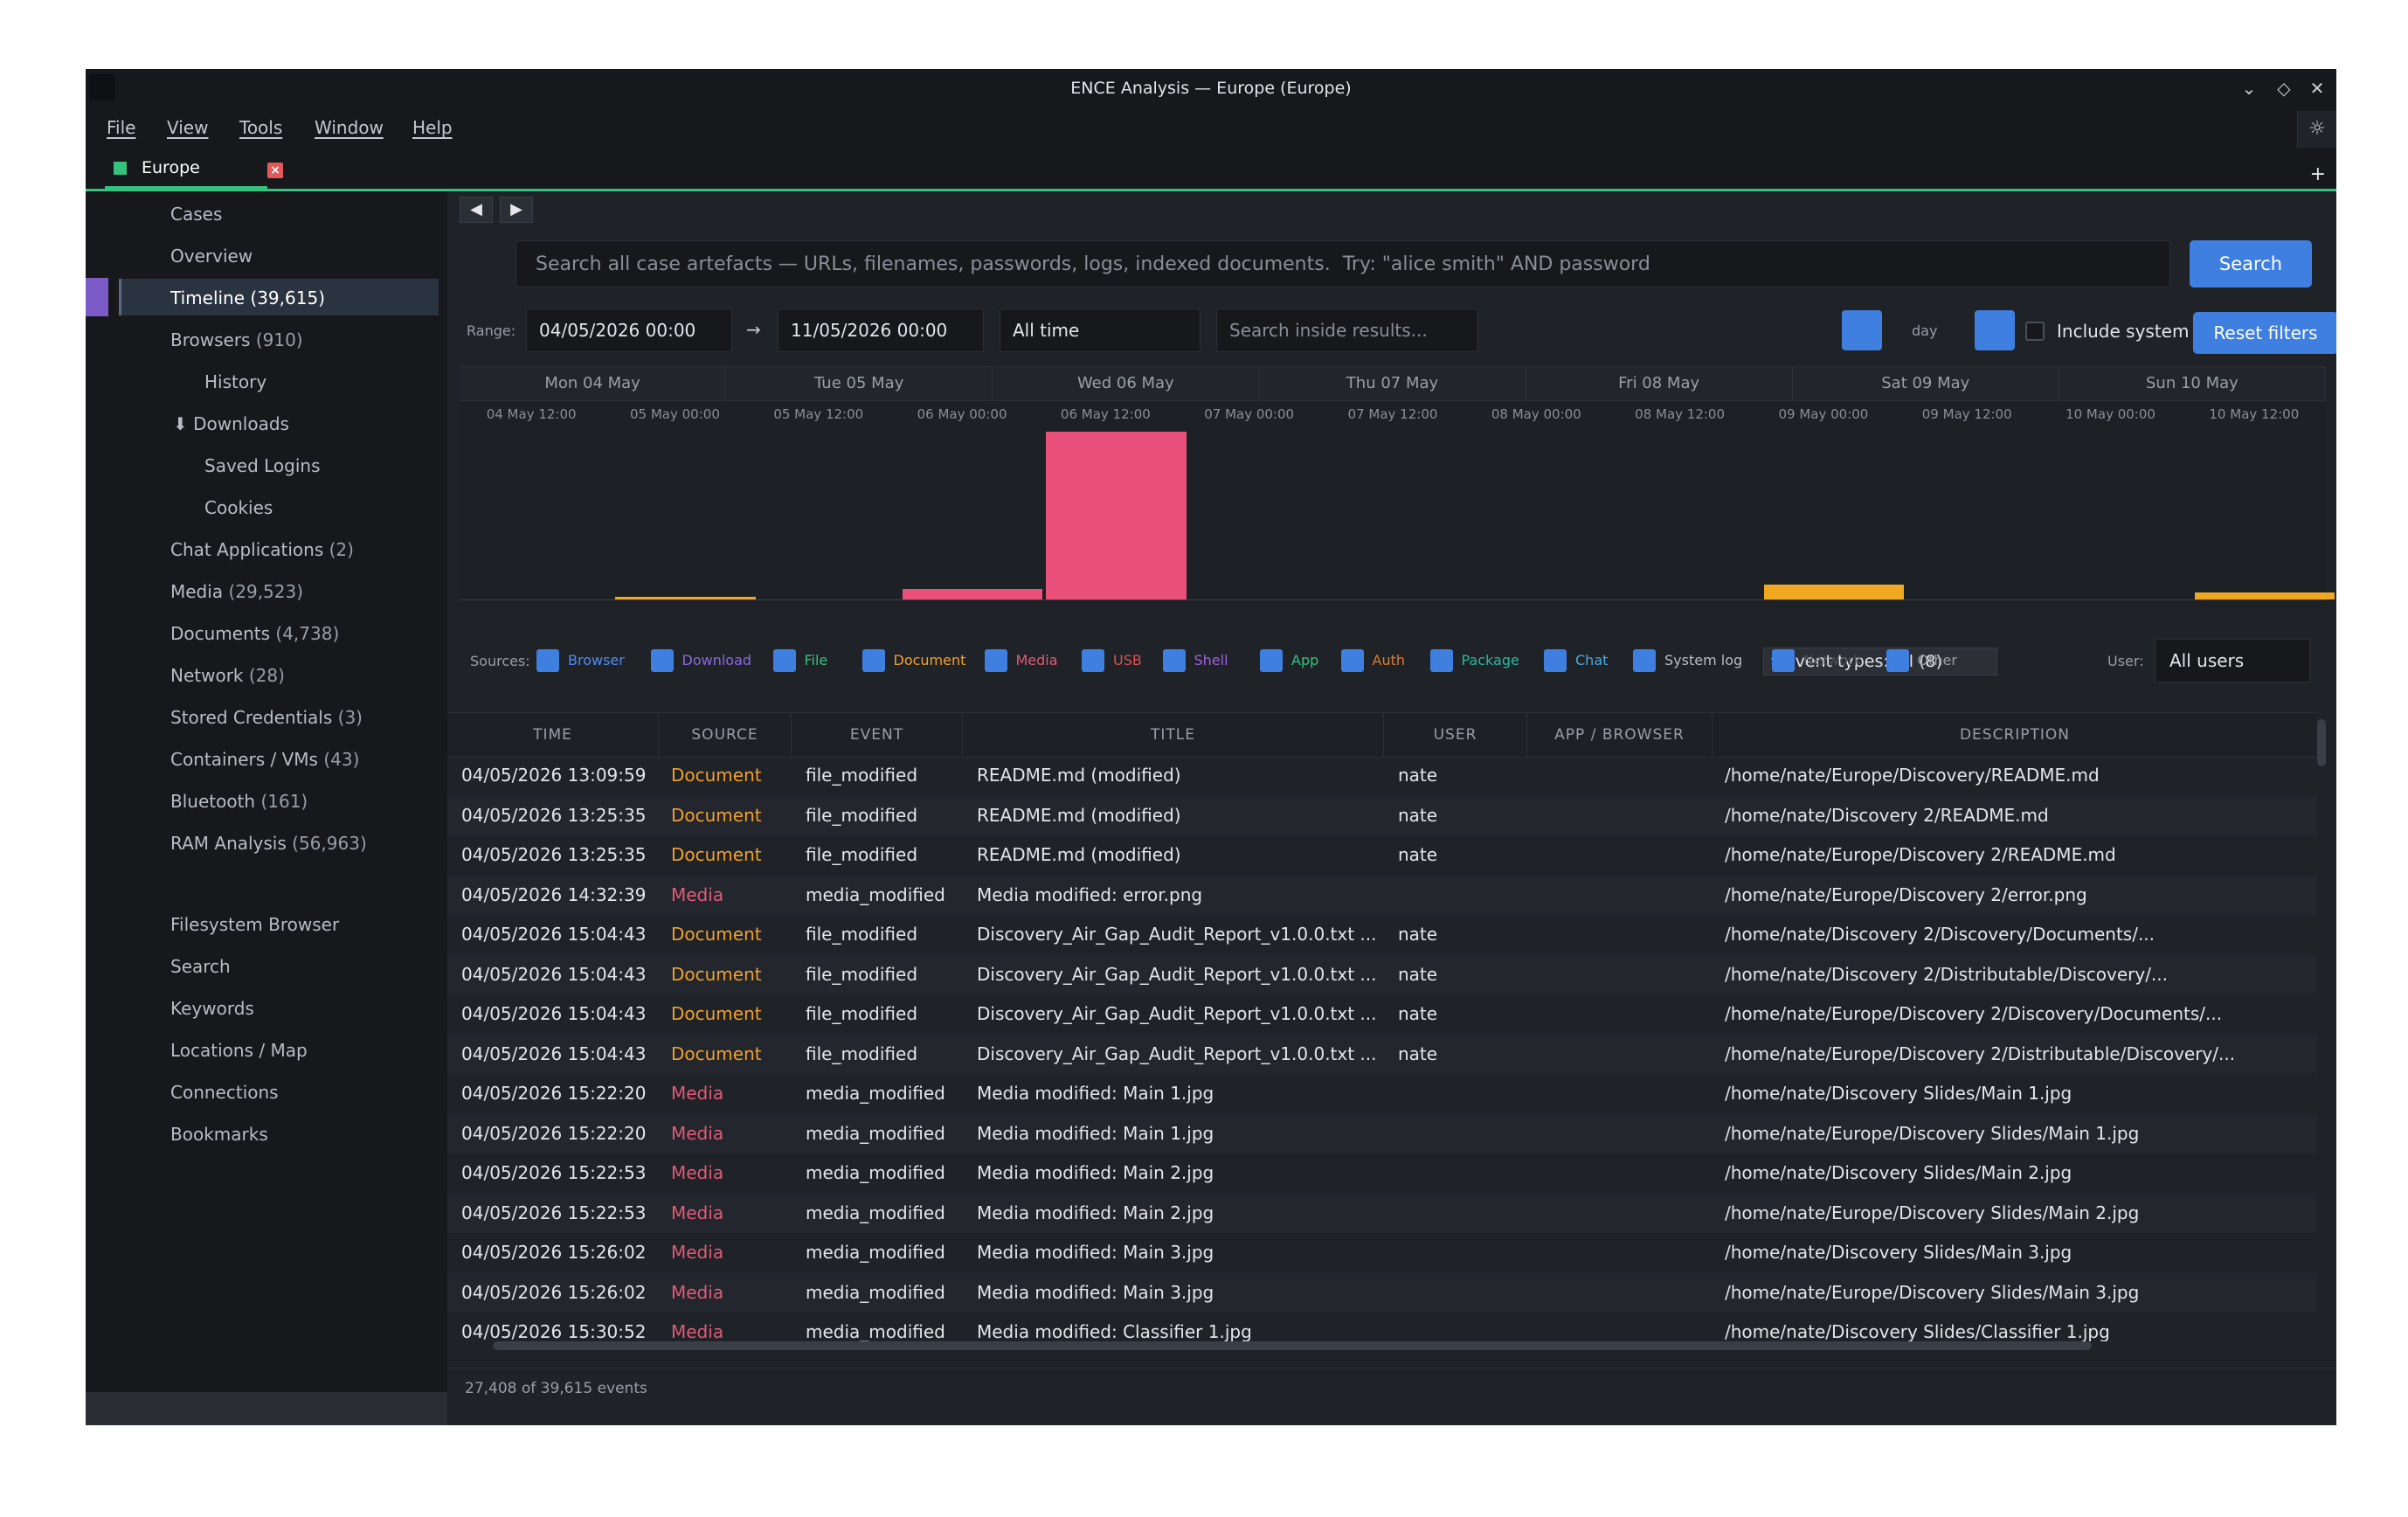  Describe the element at coordinates (2249, 88) in the screenshot. I see `minimize-icon: ⌄` at that location.